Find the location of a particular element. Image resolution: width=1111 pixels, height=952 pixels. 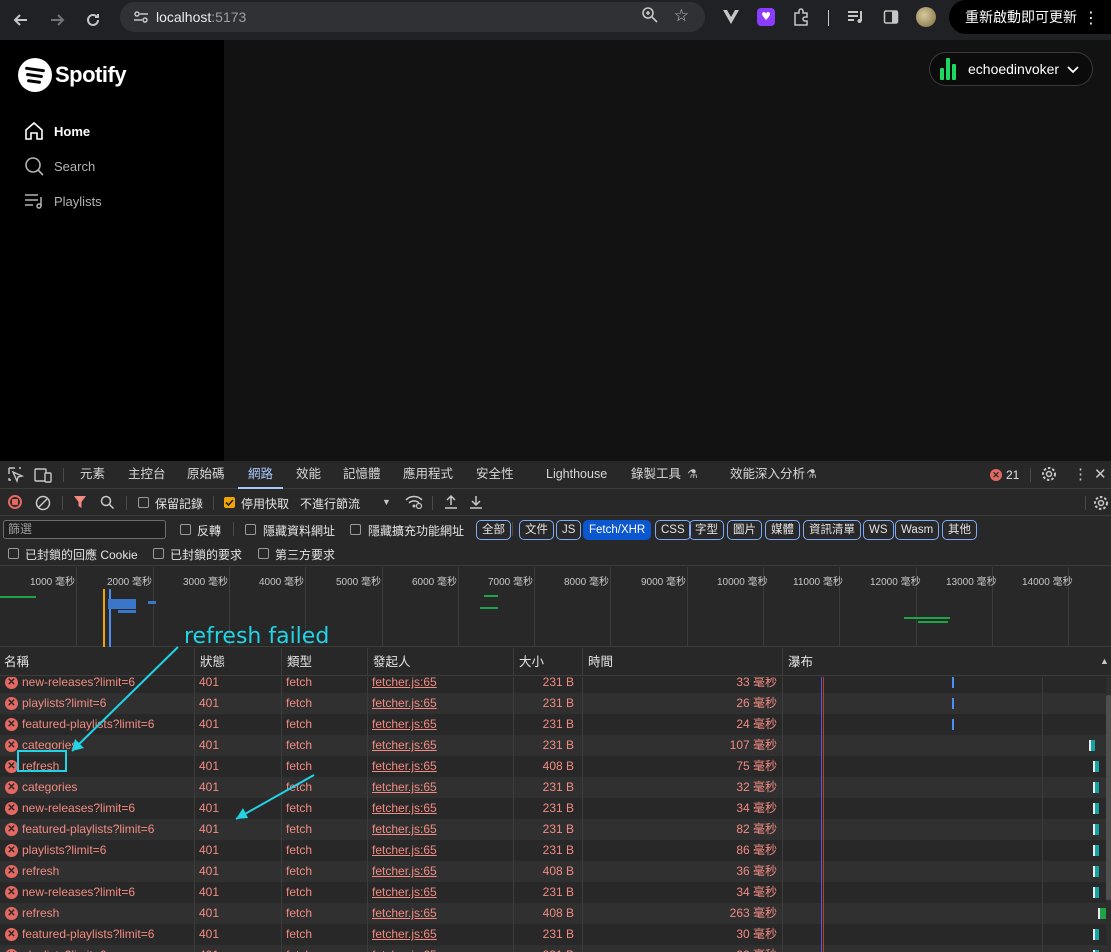

annotation-overlay is located at coordinates (166, 733).